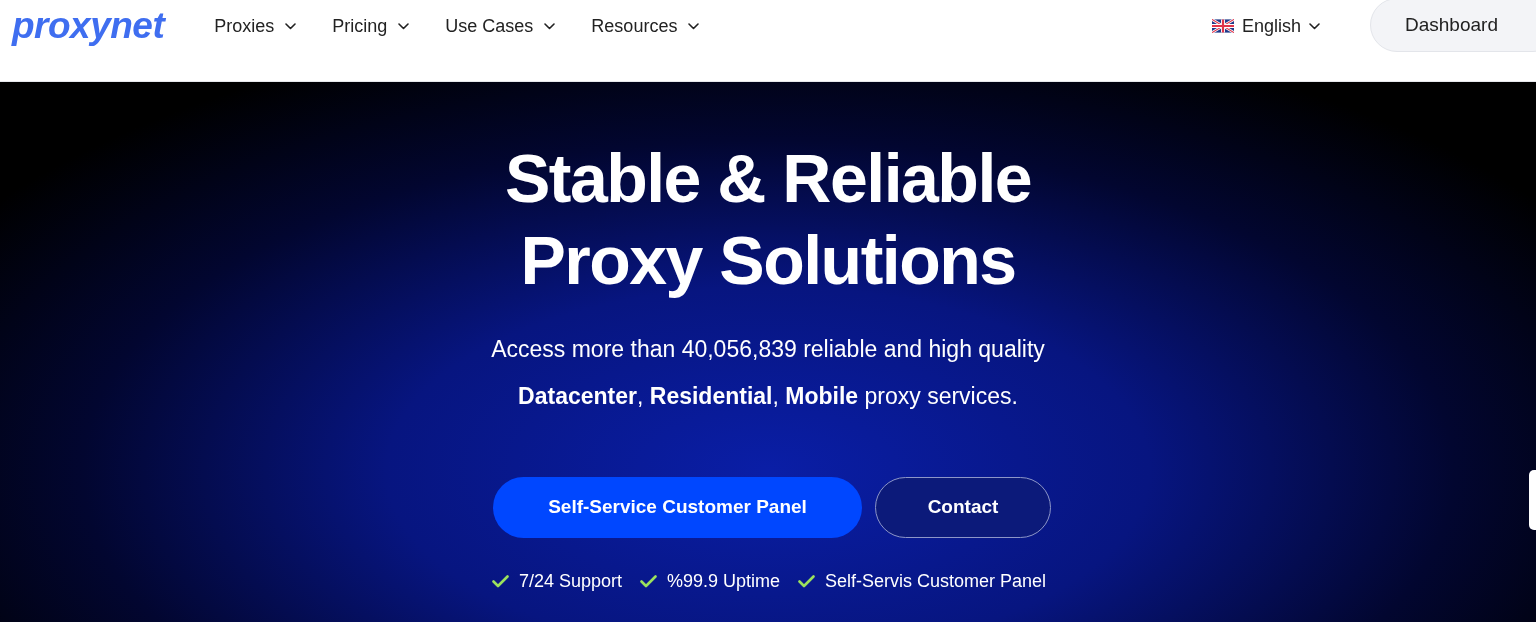 This screenshot has width=1536, height=622. What do you see at coordinates (677, 507) in the screenshot?
I see `customer-panel-button: Self-Service Customer Panel` at bounding box center [677, 507].